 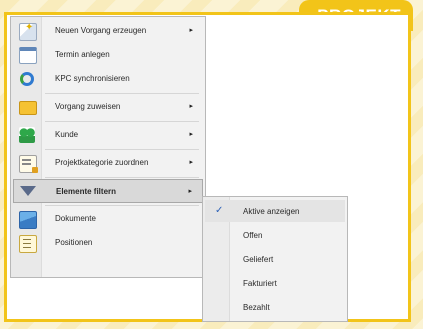 I want to click on menu-item-filter-elements: Elemente filtern ▸, so click(x=108, y=191).